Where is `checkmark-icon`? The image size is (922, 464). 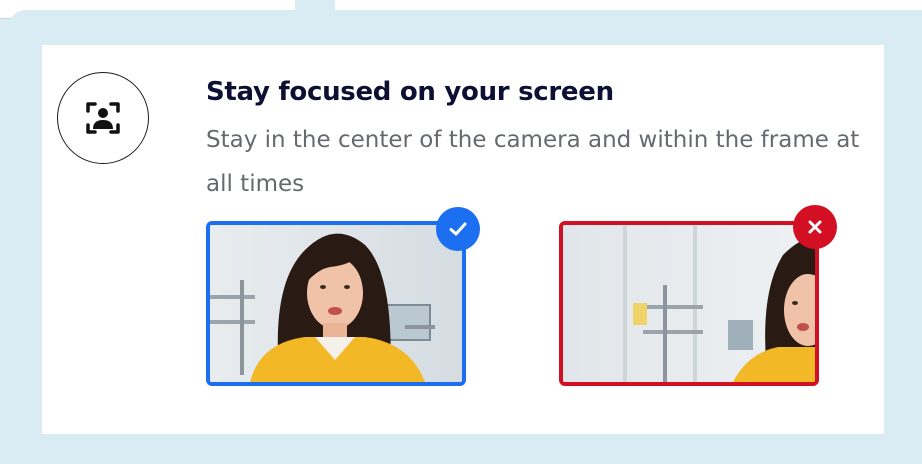 checkmark-icon is located at coordinates (458, 229).